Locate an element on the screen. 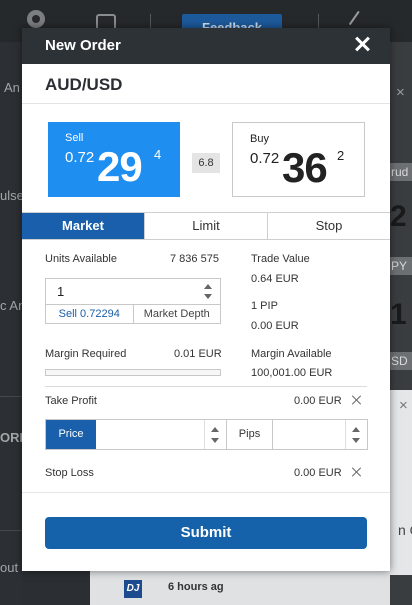 The width and height of the screenshot is (412, 605). stop-loss-label: Stop Loss is located at coordinates (69, 473).